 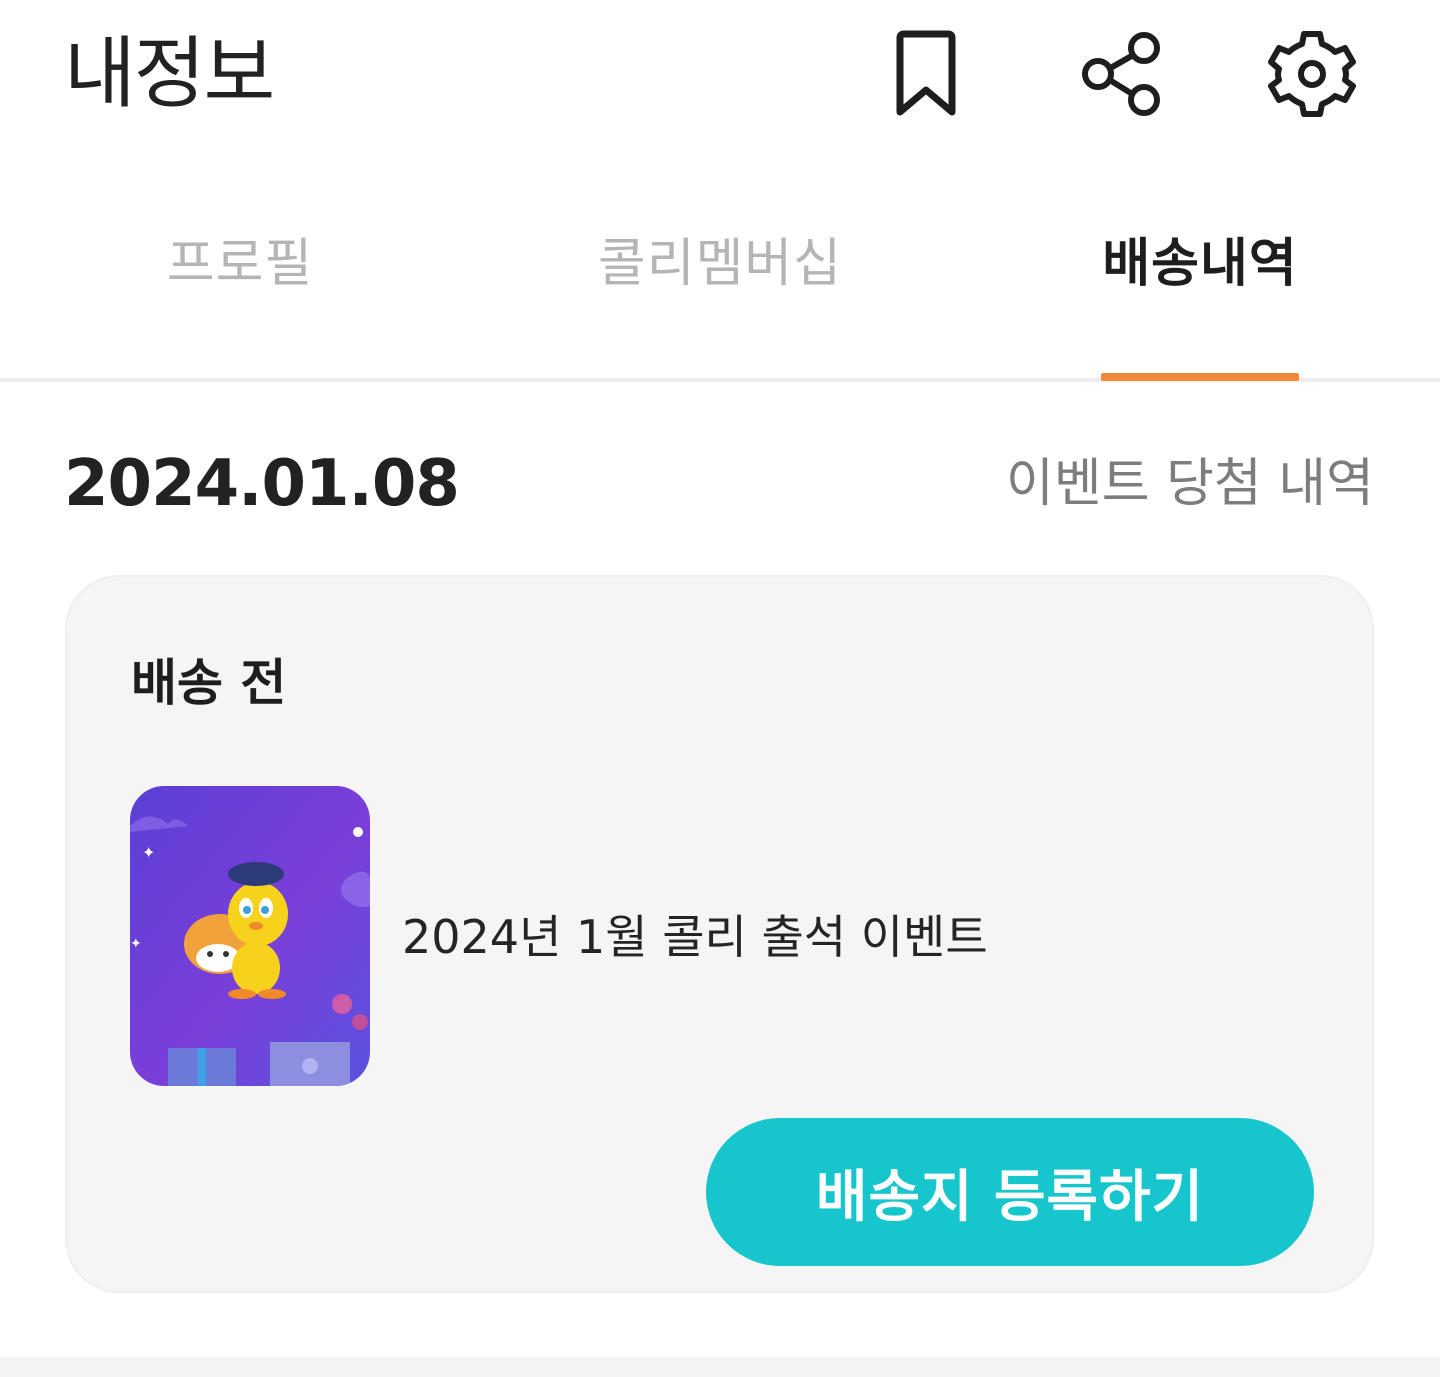 What do you see at coordinates (169, 74) in the screenshot?
I see `page-title: 내정보` at bounding box center [169, 74].